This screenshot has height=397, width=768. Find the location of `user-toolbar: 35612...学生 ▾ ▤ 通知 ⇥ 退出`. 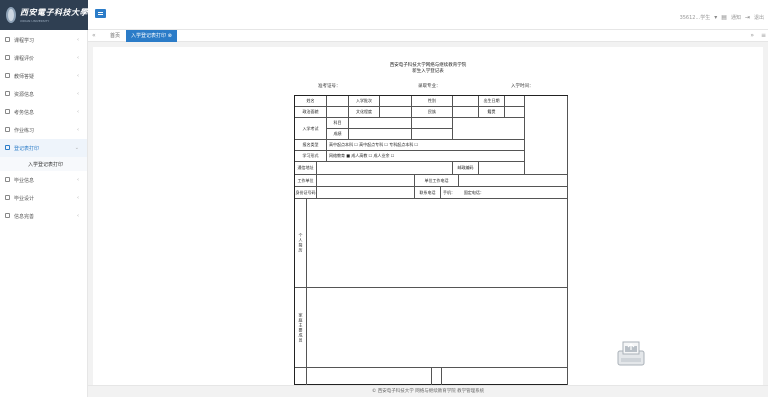

user-toolbar: 35612...学生 ▾ ▤ 通知 ⇥ 退出 is located at coordinates (722, 17).